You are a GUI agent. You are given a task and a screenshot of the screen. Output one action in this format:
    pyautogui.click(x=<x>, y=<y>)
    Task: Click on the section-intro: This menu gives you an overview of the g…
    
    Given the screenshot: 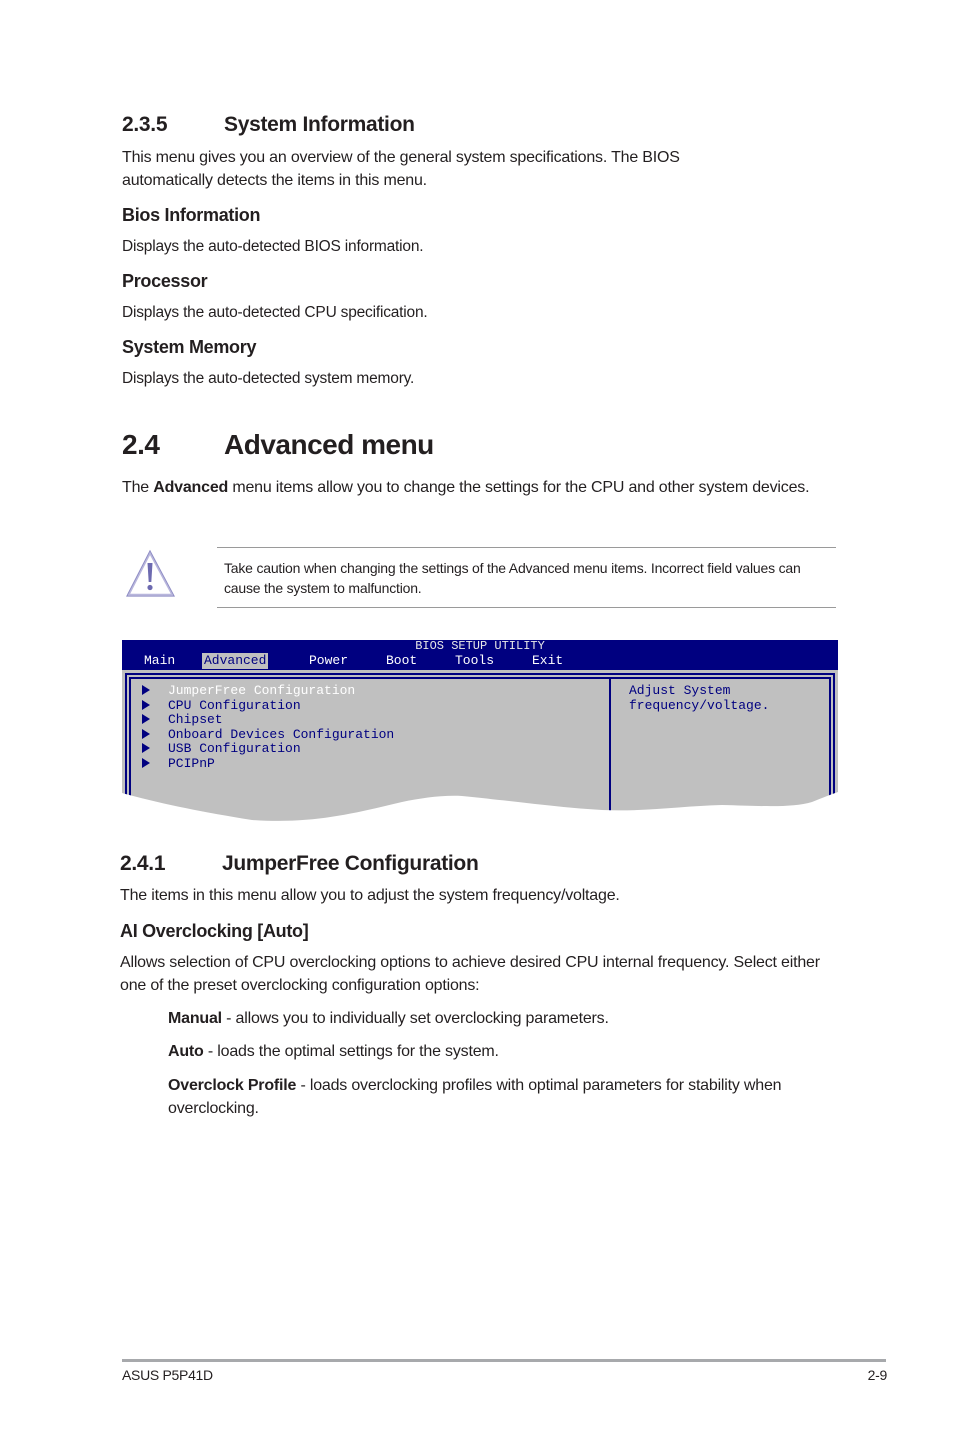 What is the action you would take?
    pyautogui.click(x=401, y=169)
    